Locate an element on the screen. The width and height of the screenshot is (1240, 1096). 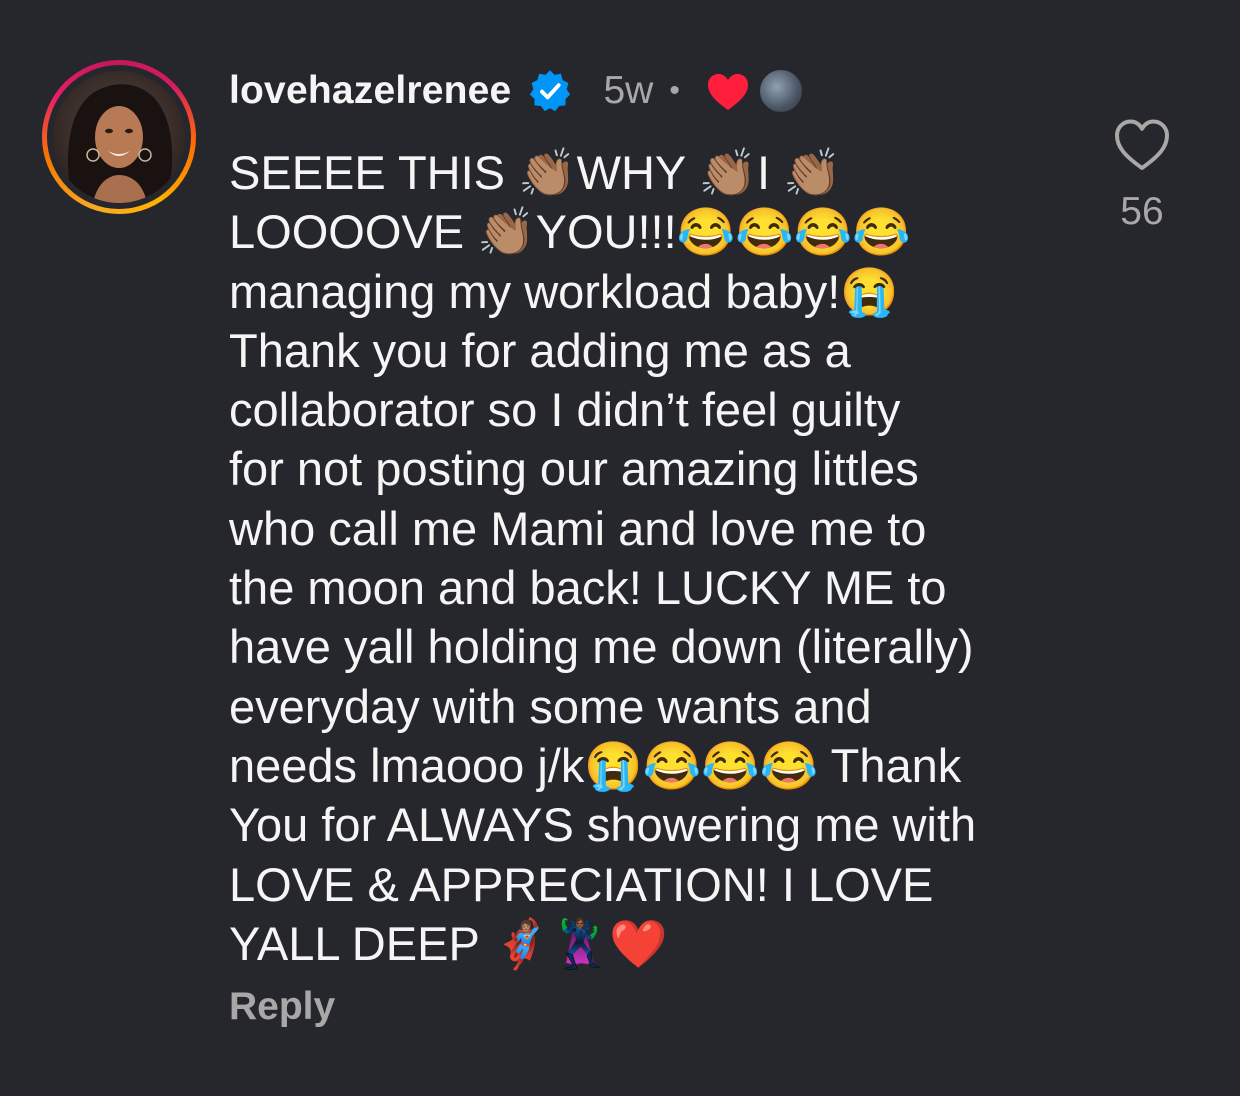
comment-text-line: everyday with some wants and is located at coordinates (550, 706).